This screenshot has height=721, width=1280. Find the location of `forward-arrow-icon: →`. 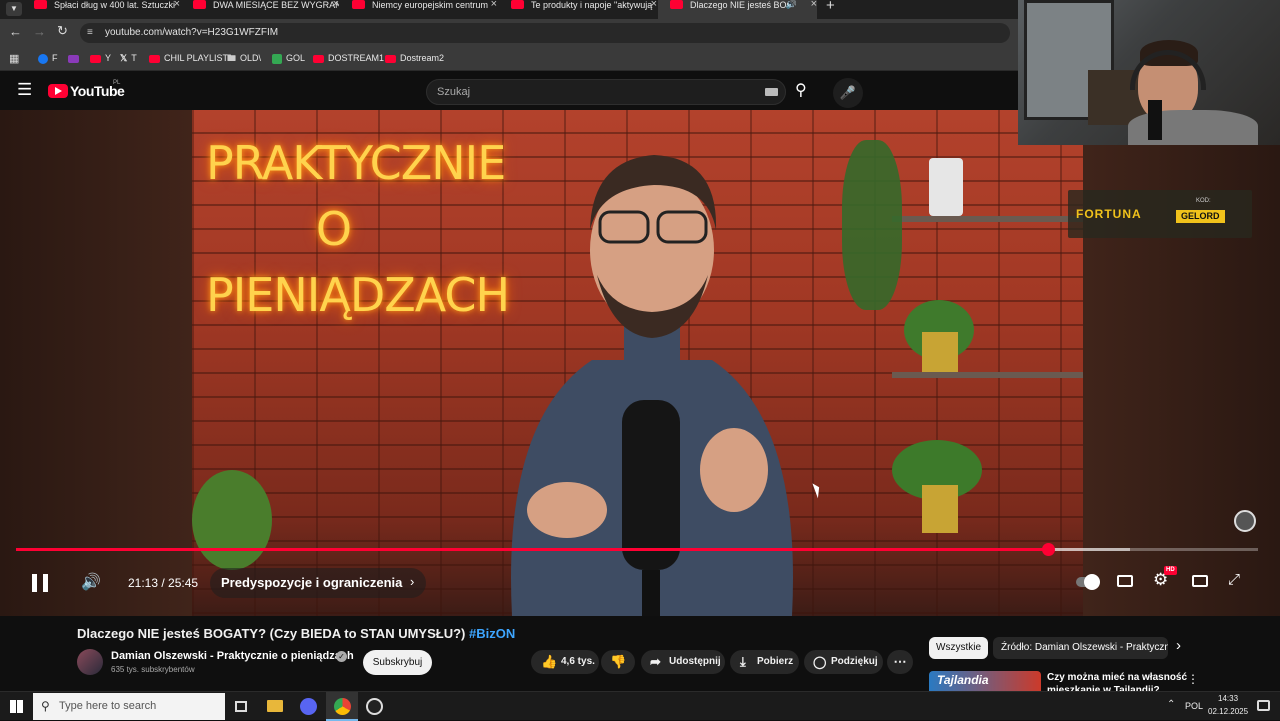

forward-arrow-icon: → is located at coordinates (39, 31).